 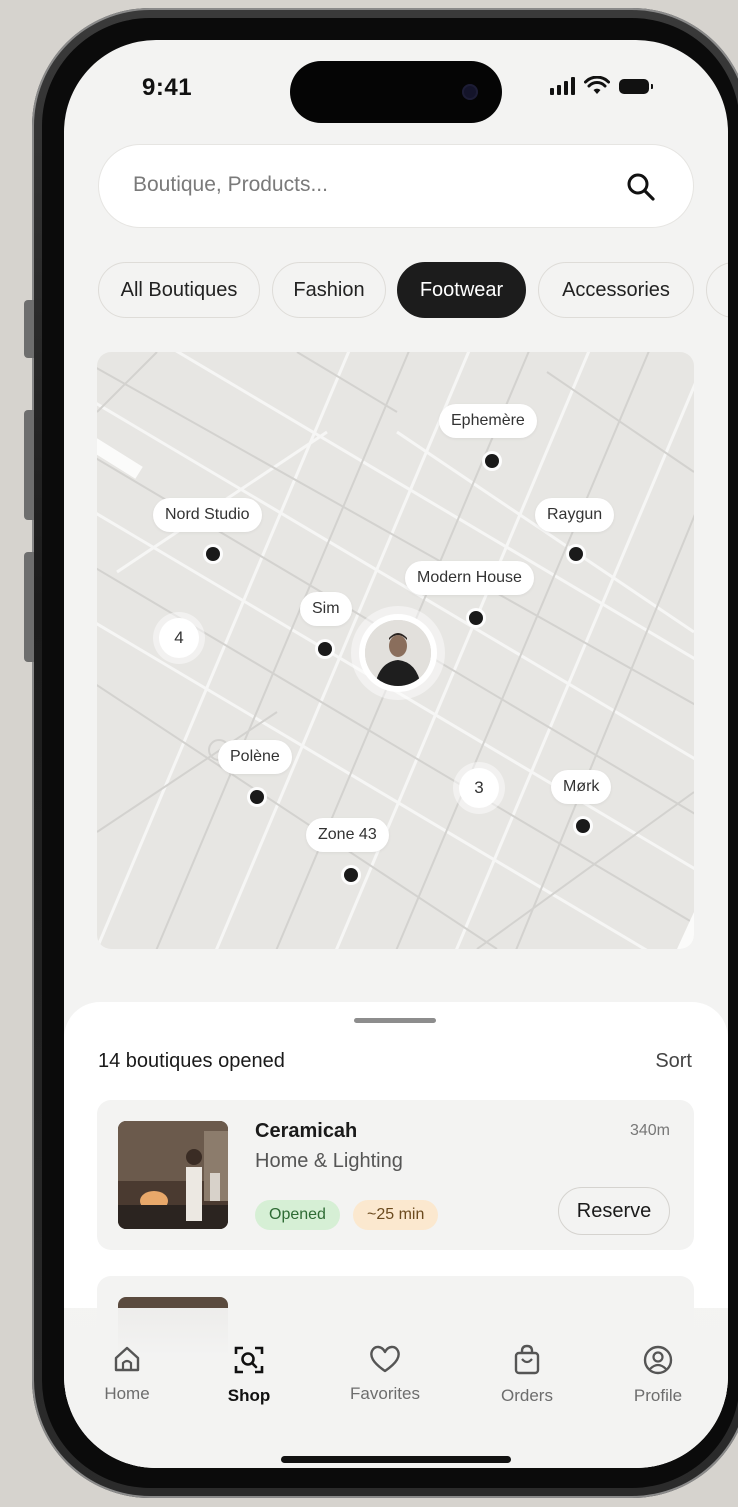 I want to click on sort-button: Sort, so click(x=673, y=1061).